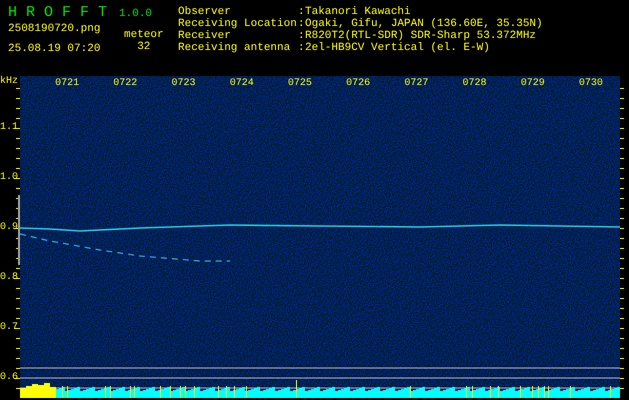  What do you see at coordinates (424, 24) in the screenshot?
I see `station-value: Ogaki, Gifu, JAPAN (136.60E, 35.35N)` at bounding box center [424, 24].